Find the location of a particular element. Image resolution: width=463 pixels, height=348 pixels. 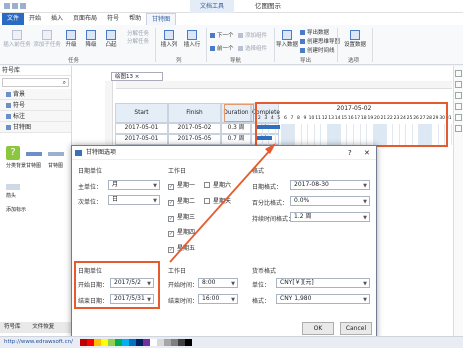

website-link: http://www.edrawsoft.cn/ is located at coordinates (38, 342).